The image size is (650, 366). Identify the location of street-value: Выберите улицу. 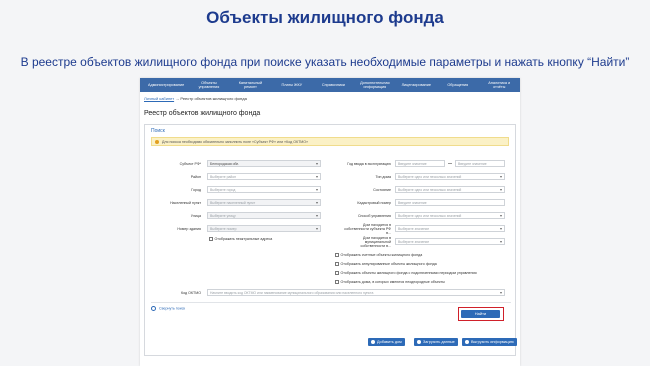
(223, 216).